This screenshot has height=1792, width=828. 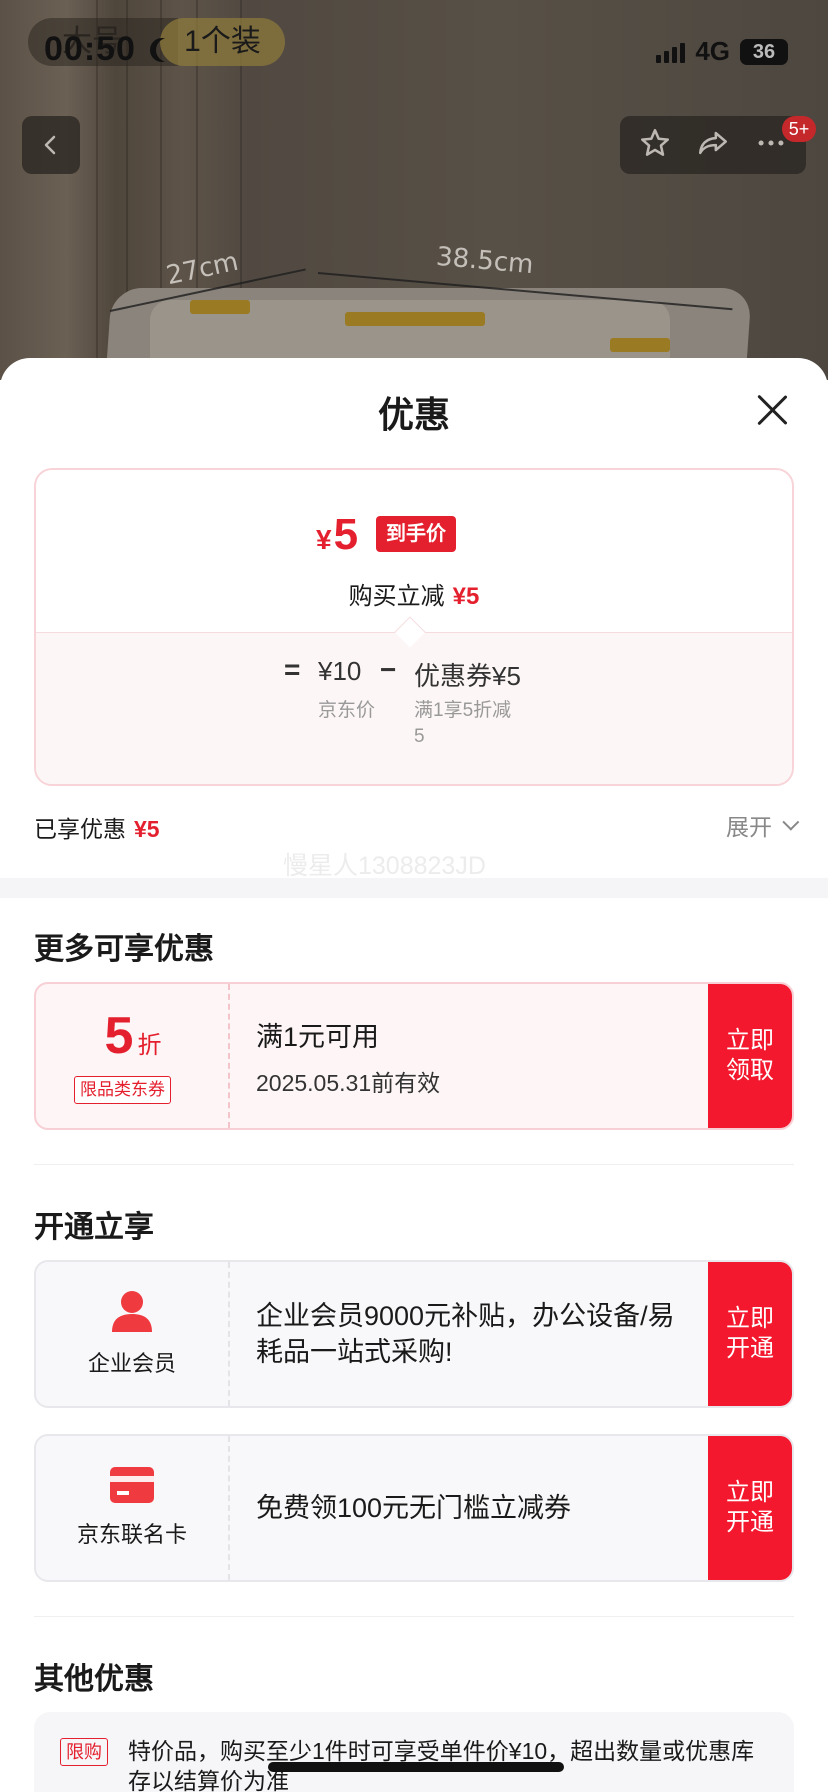 What do you see at coordinates (122, 1090) in the screenshot?
I see `coupon-category-badge: 限品类东券` at bounding box center [122, 1090].